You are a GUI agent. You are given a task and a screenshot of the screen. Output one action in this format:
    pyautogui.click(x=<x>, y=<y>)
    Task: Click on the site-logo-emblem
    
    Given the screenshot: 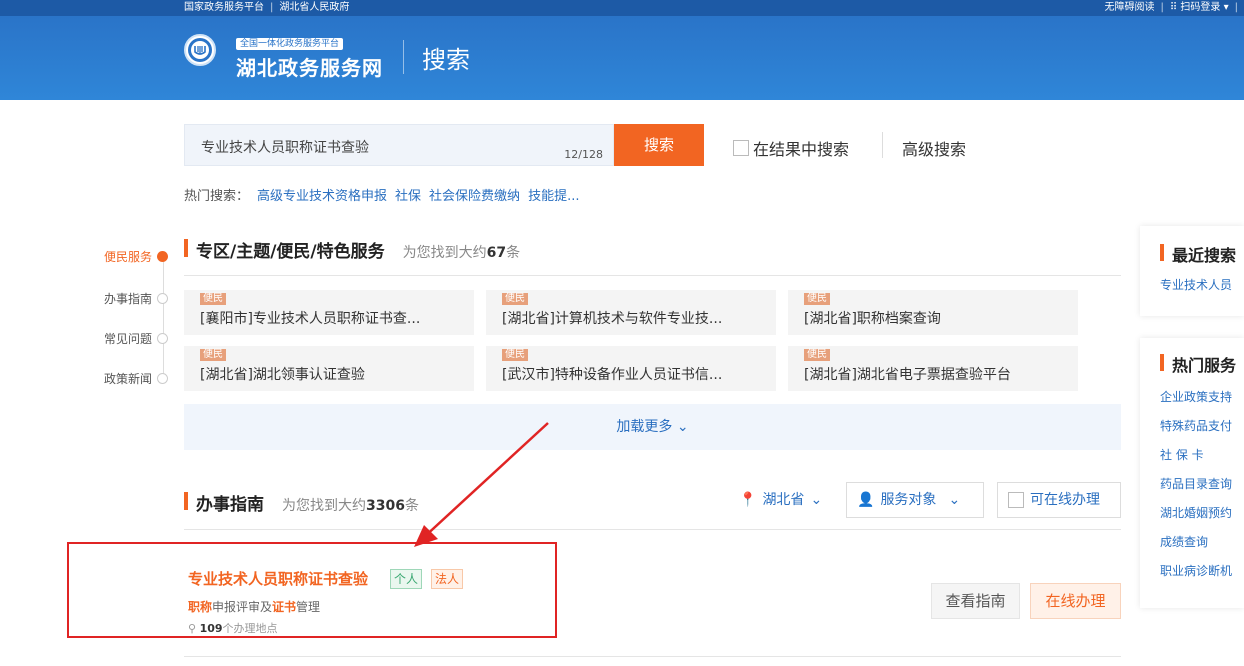 What is the action you would take?
    pyautogui.click(x=200, y=50)
    